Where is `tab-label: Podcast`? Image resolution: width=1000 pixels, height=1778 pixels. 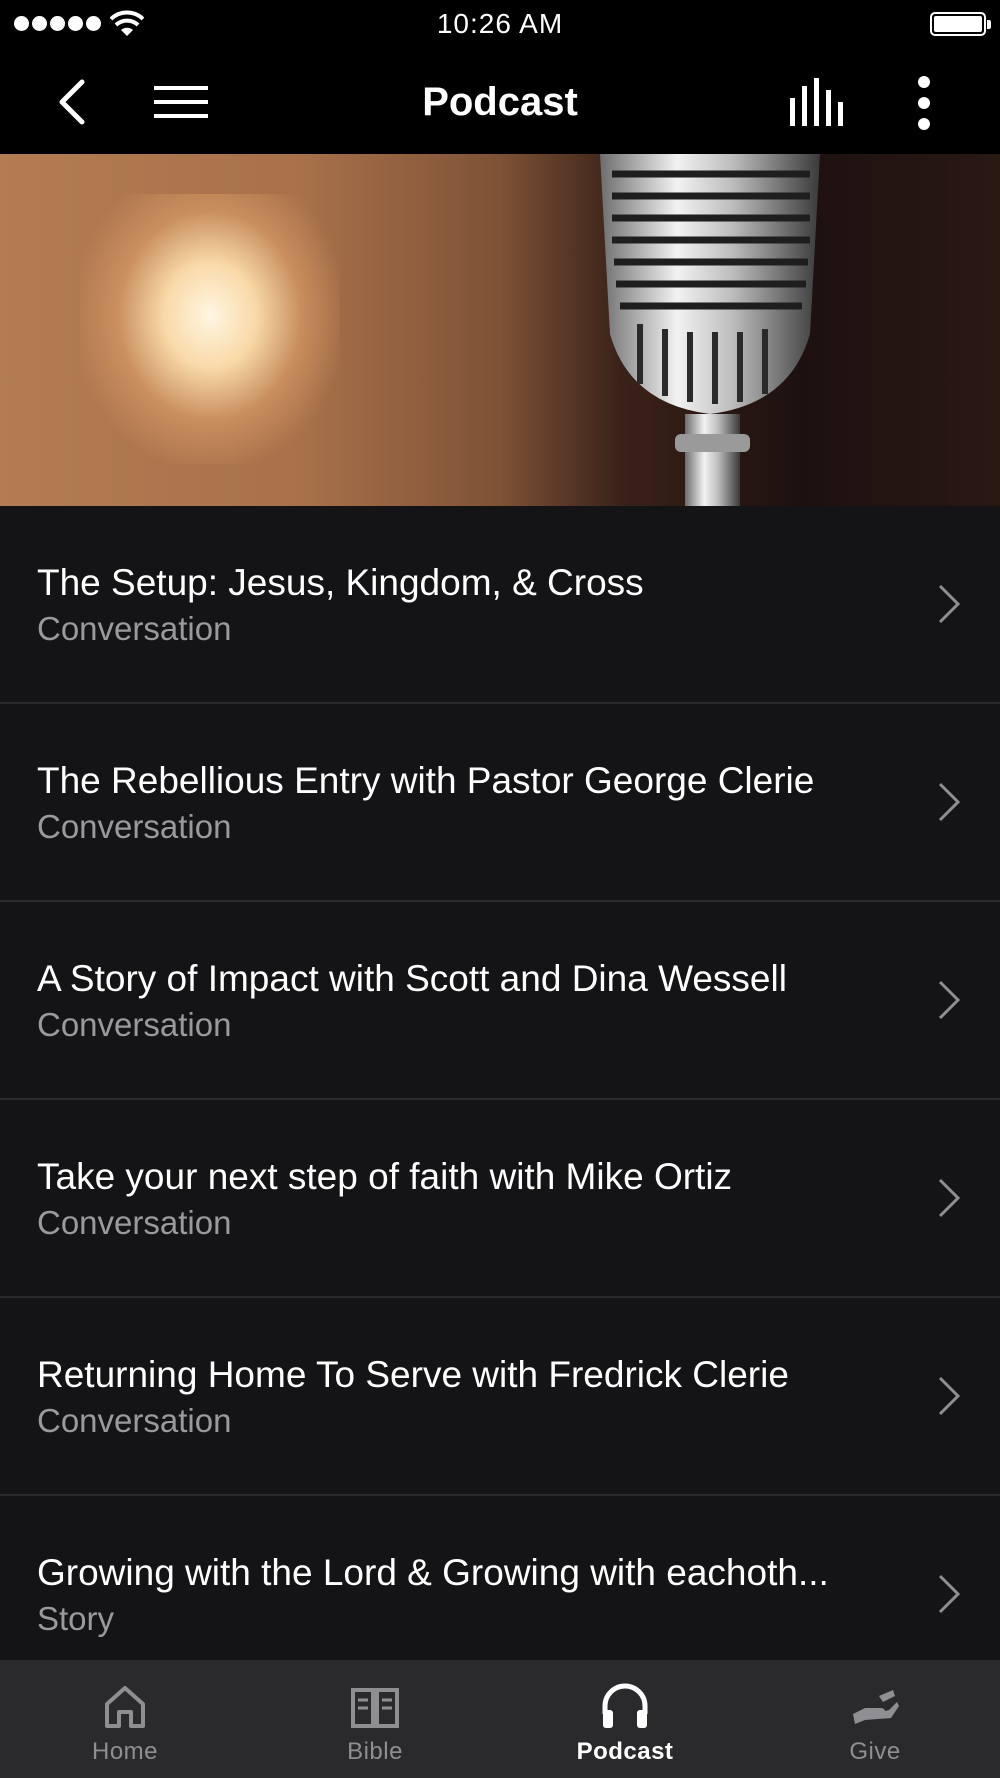
tab-label: Podcast is located at coordinates (625, 1751).